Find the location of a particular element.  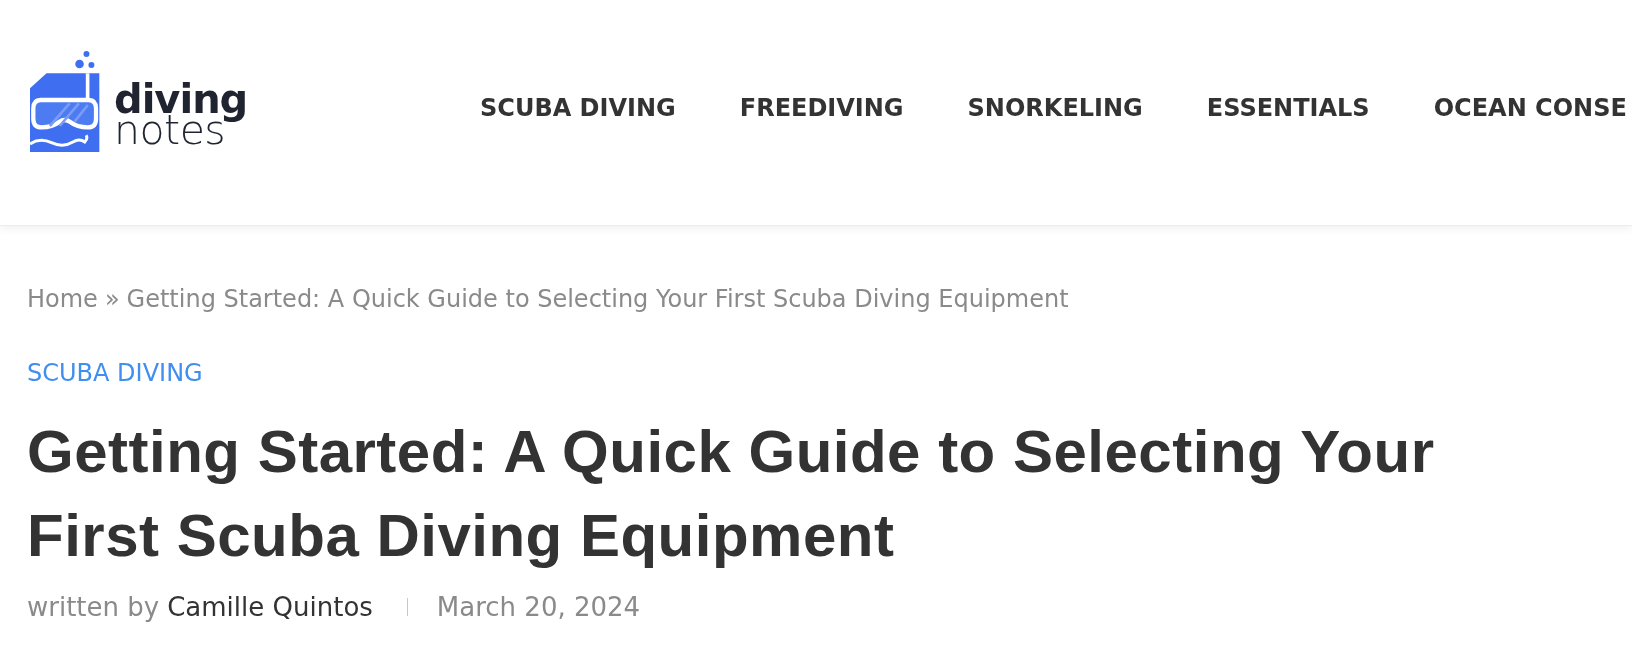

logo-icon is located at coordinates (65, 101).